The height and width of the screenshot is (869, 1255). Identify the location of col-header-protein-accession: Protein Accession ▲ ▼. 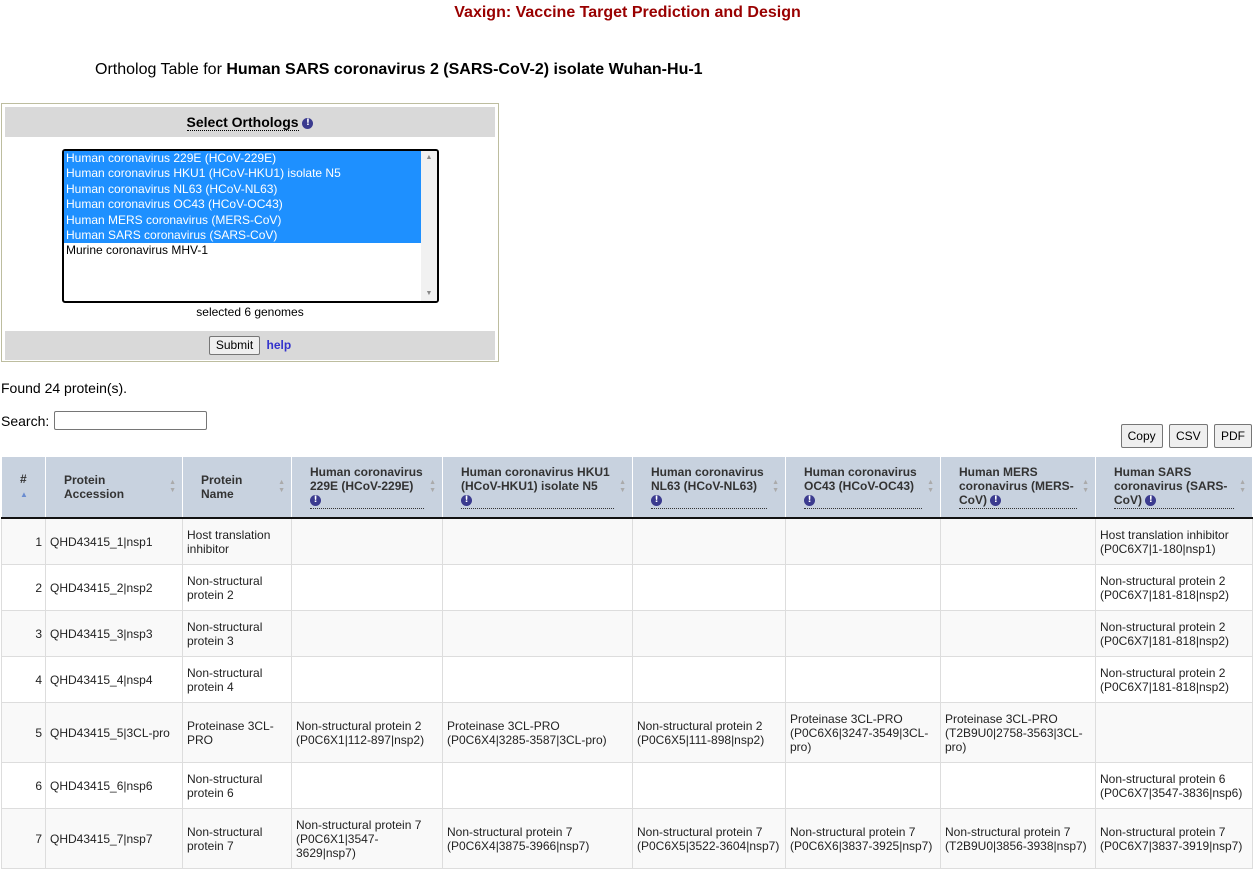
(114, 487).